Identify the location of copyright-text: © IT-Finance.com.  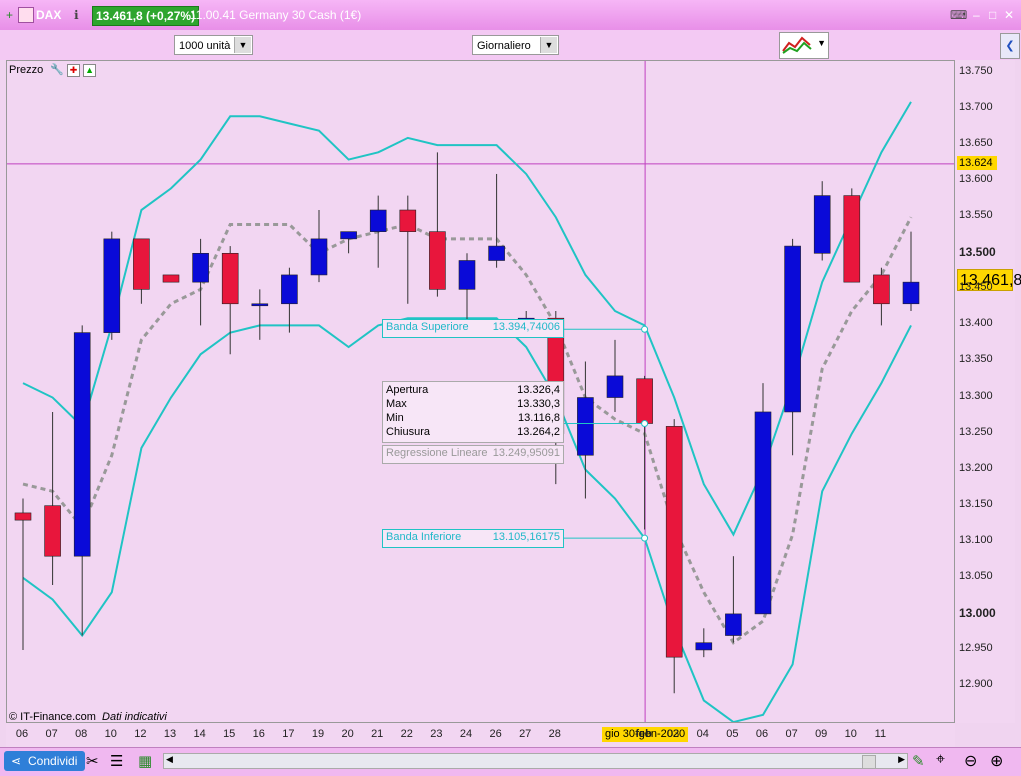
(52, 717).